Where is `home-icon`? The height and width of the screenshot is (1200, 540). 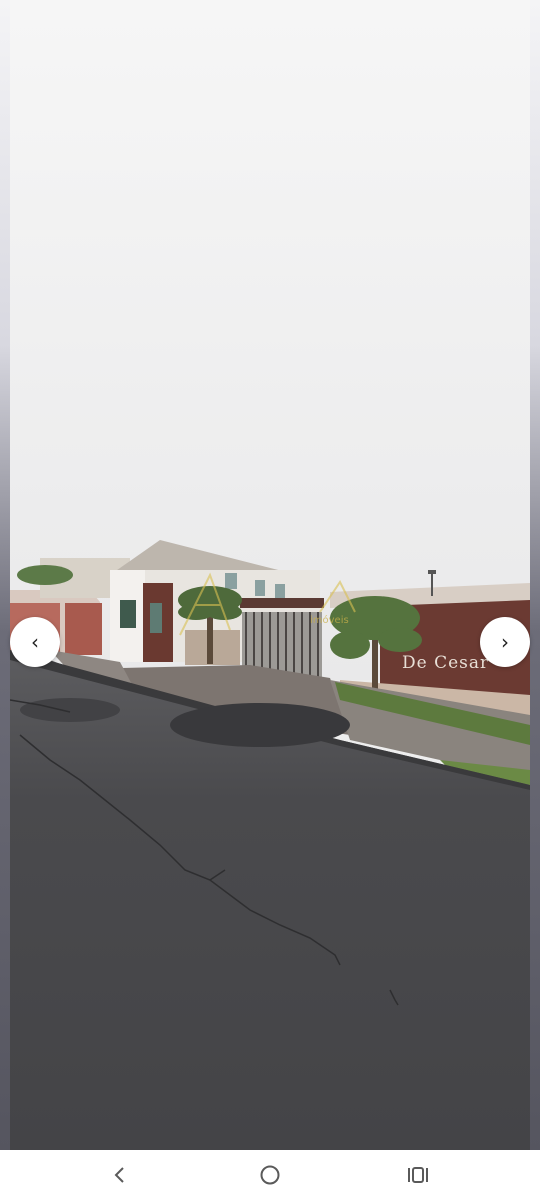 home-icon is located at coordinates (270, 1175).